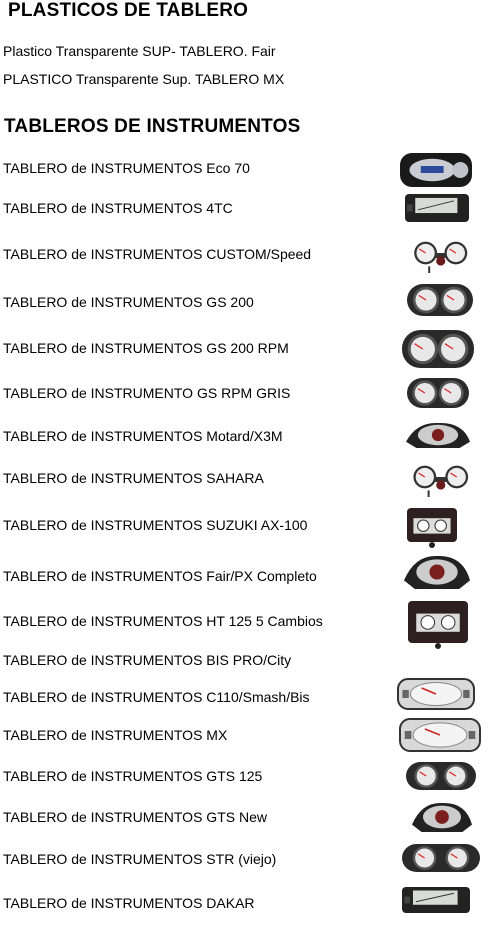  I want to click on plastico-item: PLASTICO Transparente Sup. TABLERO MX, so click(144, 79).